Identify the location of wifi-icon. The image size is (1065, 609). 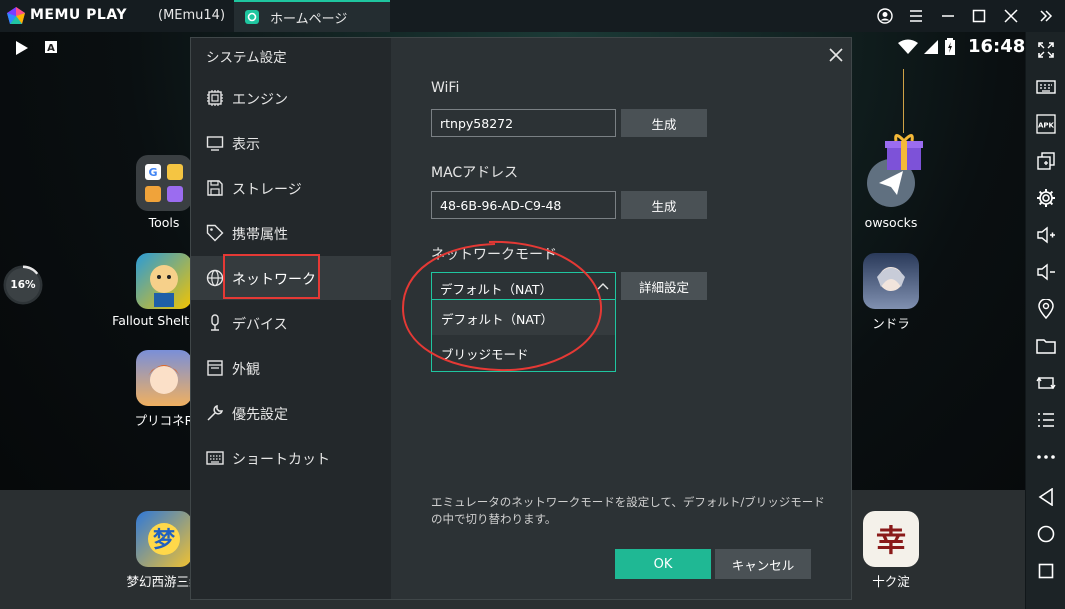
(908, 46).